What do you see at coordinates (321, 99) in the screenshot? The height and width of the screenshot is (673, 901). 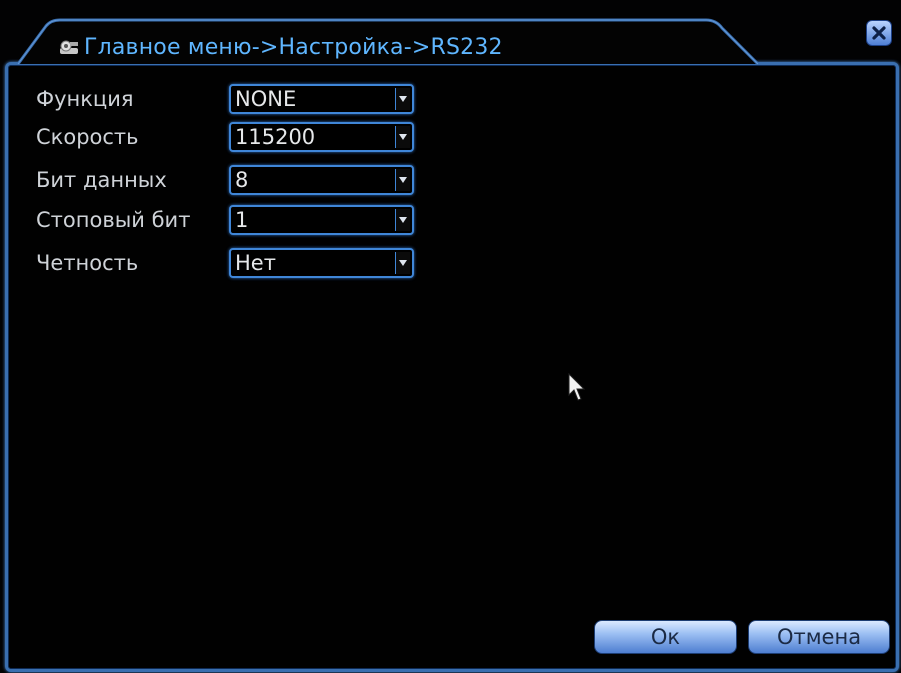 I see `function-select: NONE` at bounding box center [321, 99].